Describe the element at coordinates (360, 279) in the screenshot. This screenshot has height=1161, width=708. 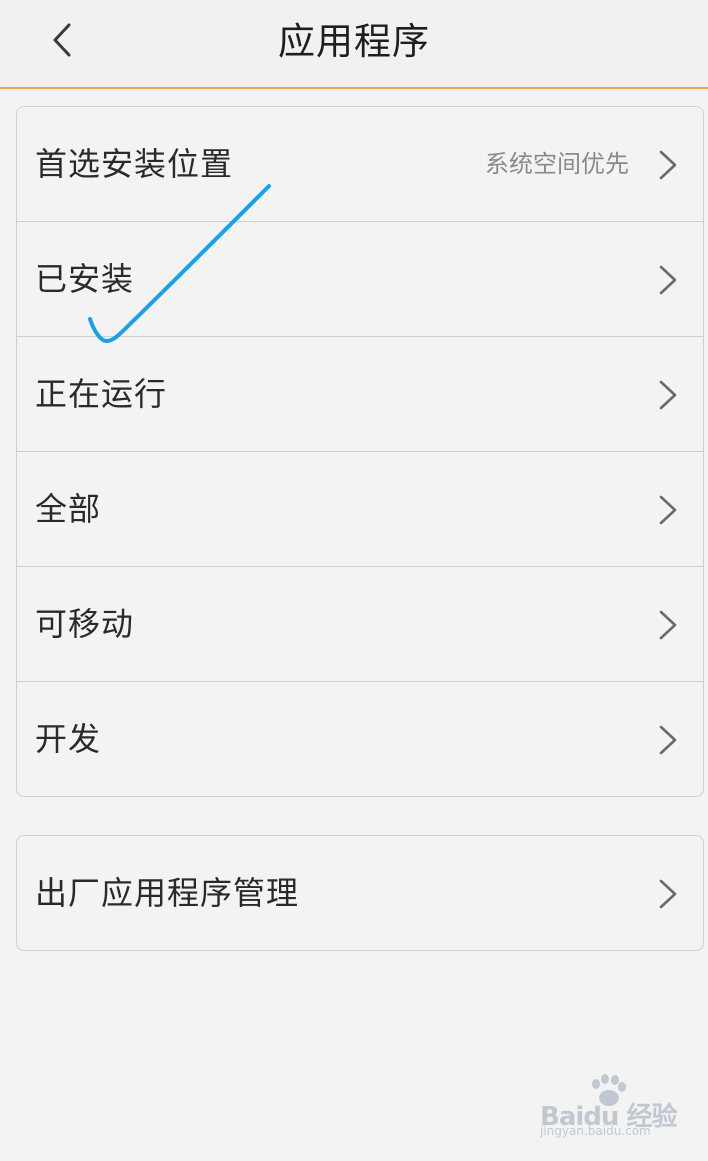
I see `list-item-installed: 已安装` at that location.